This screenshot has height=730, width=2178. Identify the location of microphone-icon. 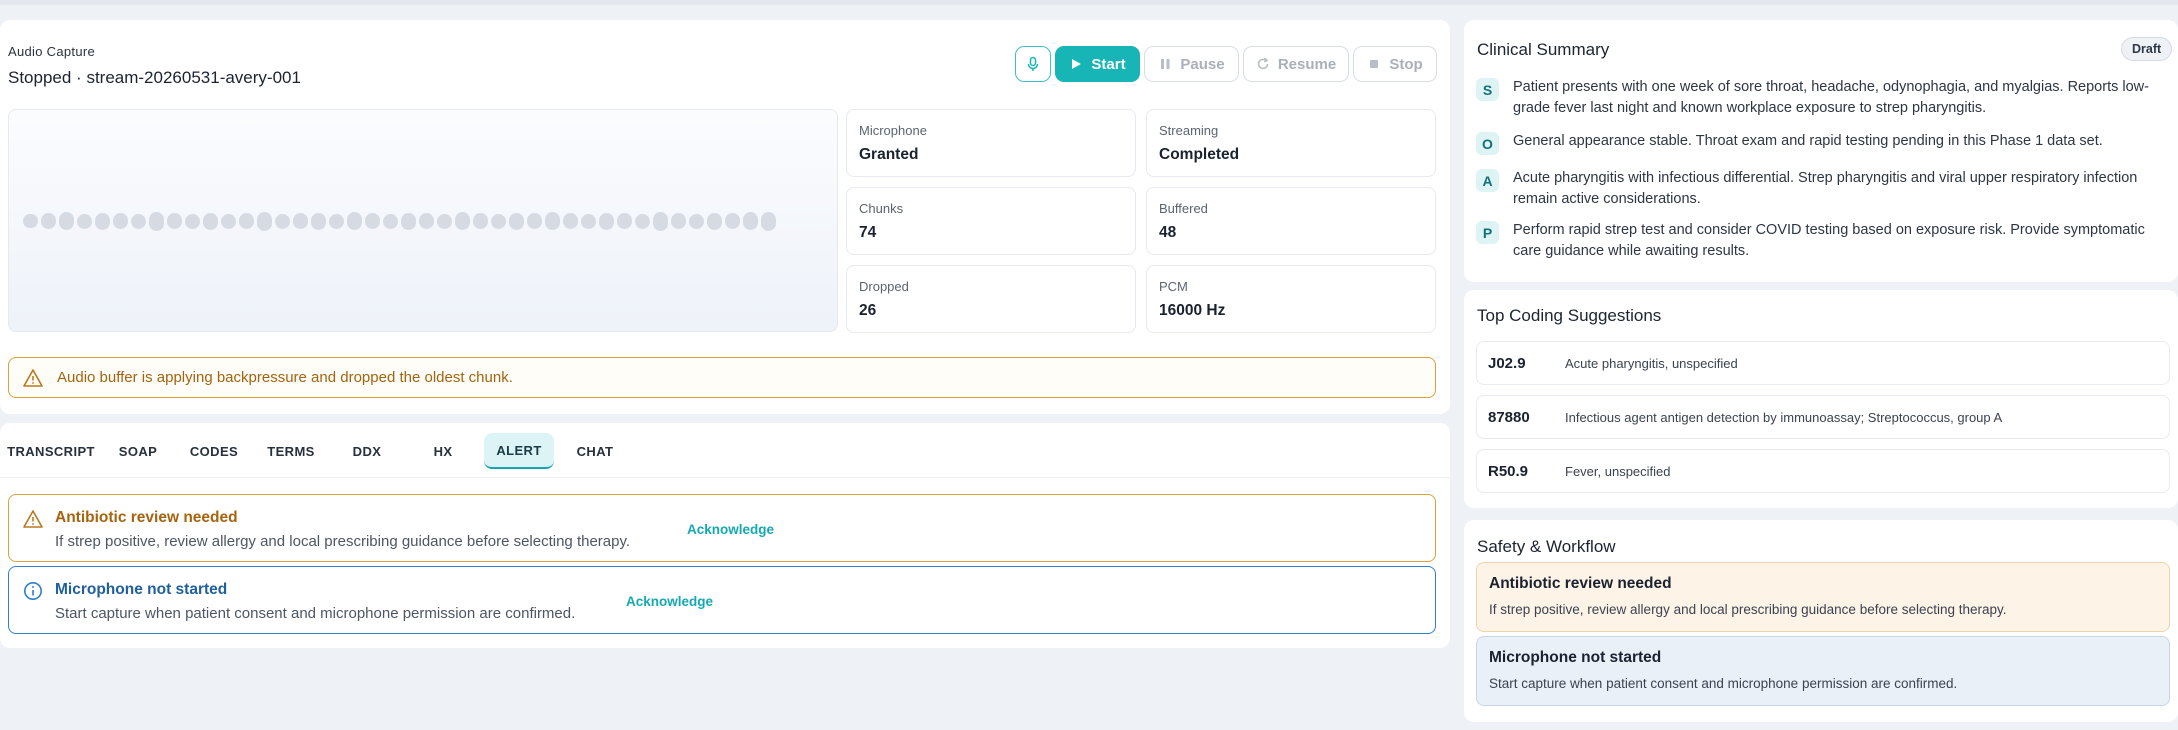
(1033, 63).